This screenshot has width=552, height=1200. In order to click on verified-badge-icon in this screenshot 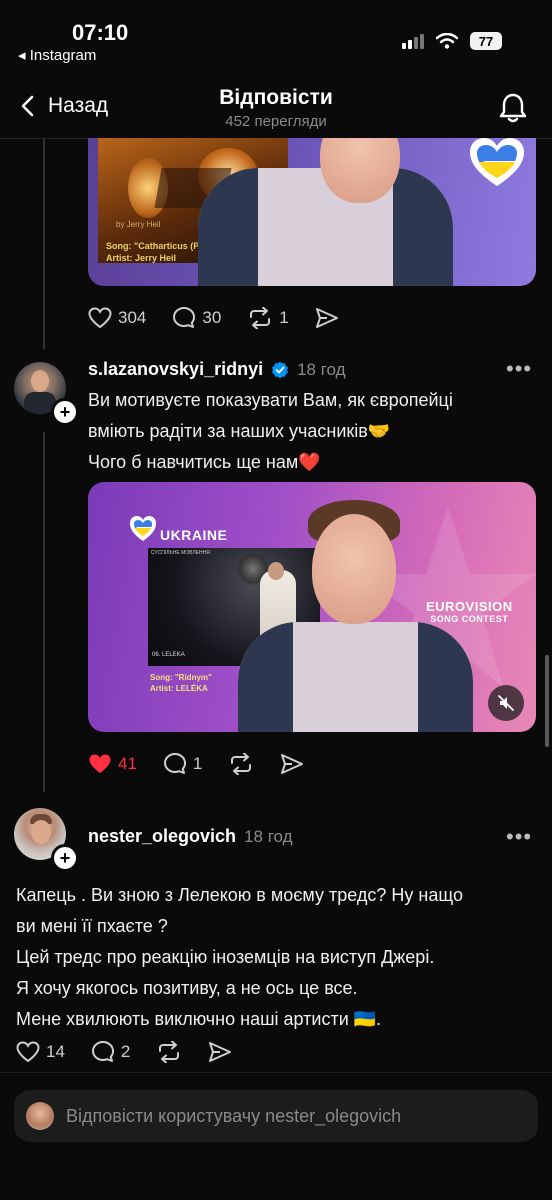, I will do `click(280, 369)`.